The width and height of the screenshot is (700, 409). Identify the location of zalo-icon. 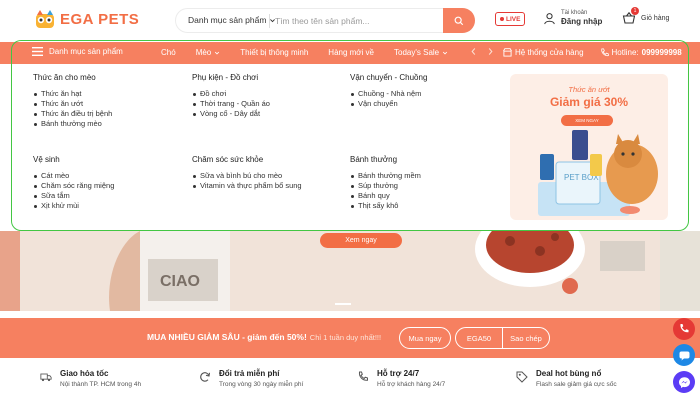
(684, 355).